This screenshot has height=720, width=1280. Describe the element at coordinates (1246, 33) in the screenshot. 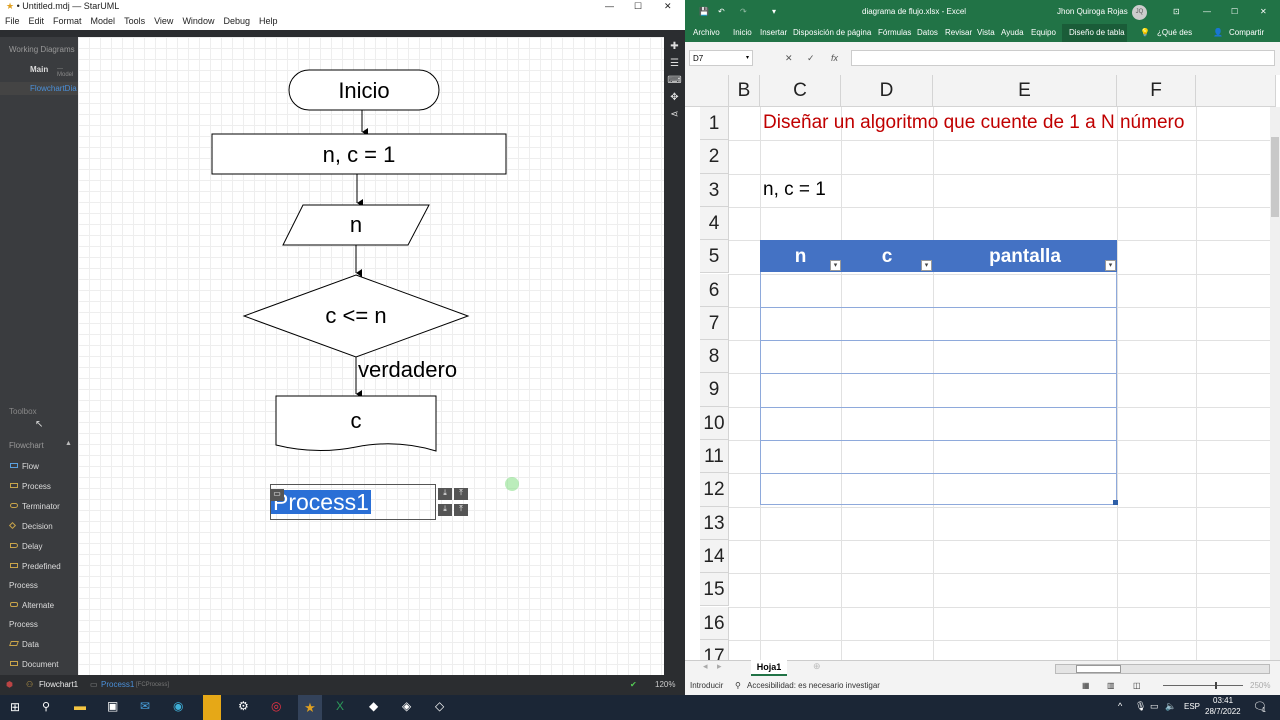

I see `share-button: Compartir` at that location.